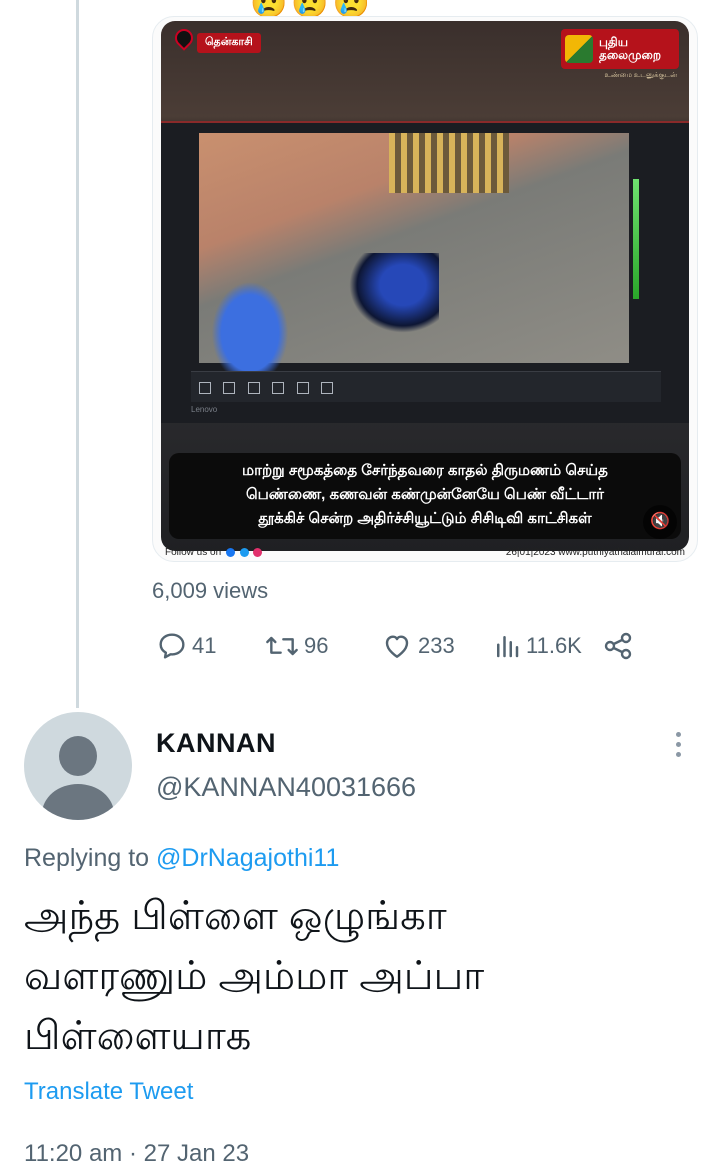 The height and width of the screenshot is (1168, 720). I want to click on analytics-button: 11.6K, so click(537, 646).